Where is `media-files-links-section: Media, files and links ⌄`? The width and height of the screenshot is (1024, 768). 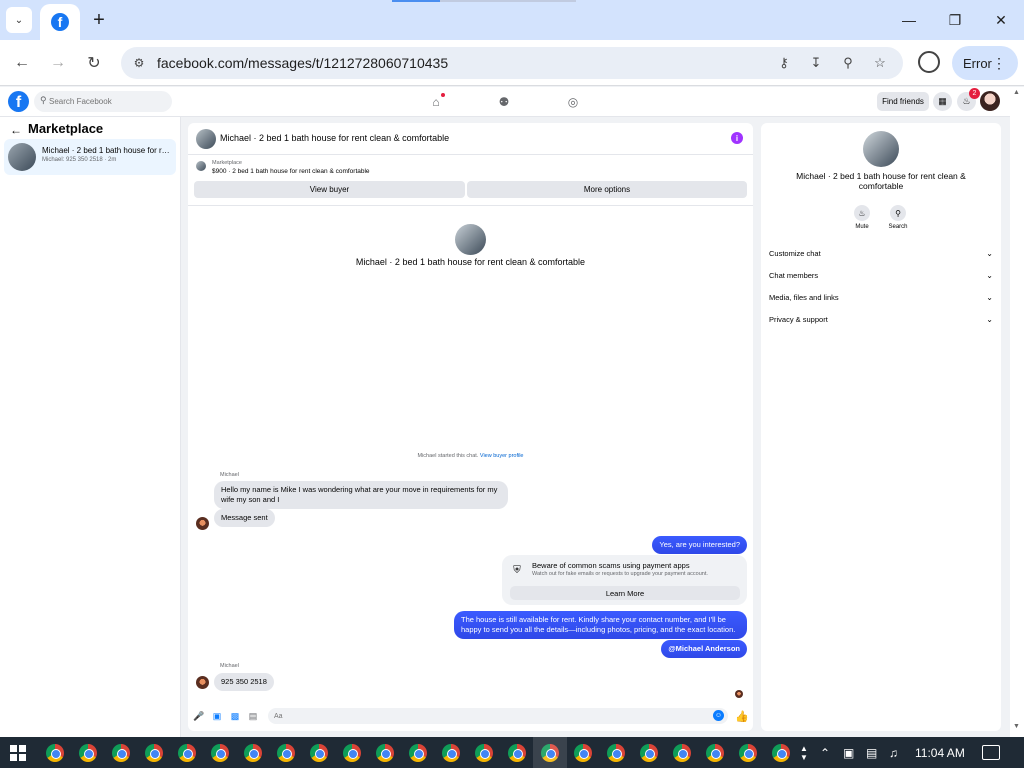
media-files-links-section: Media, files and links ⌄ is located at coordinates (881, 300).